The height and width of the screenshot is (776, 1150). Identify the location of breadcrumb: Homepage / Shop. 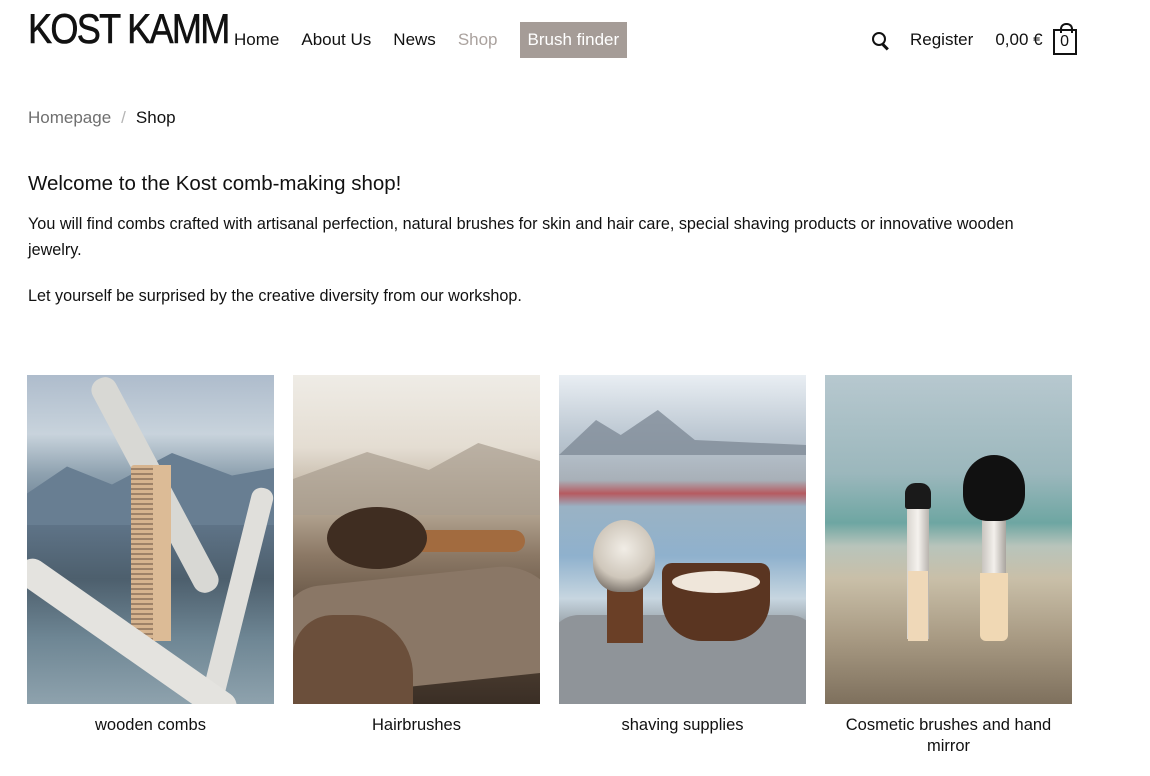
(102, 118).